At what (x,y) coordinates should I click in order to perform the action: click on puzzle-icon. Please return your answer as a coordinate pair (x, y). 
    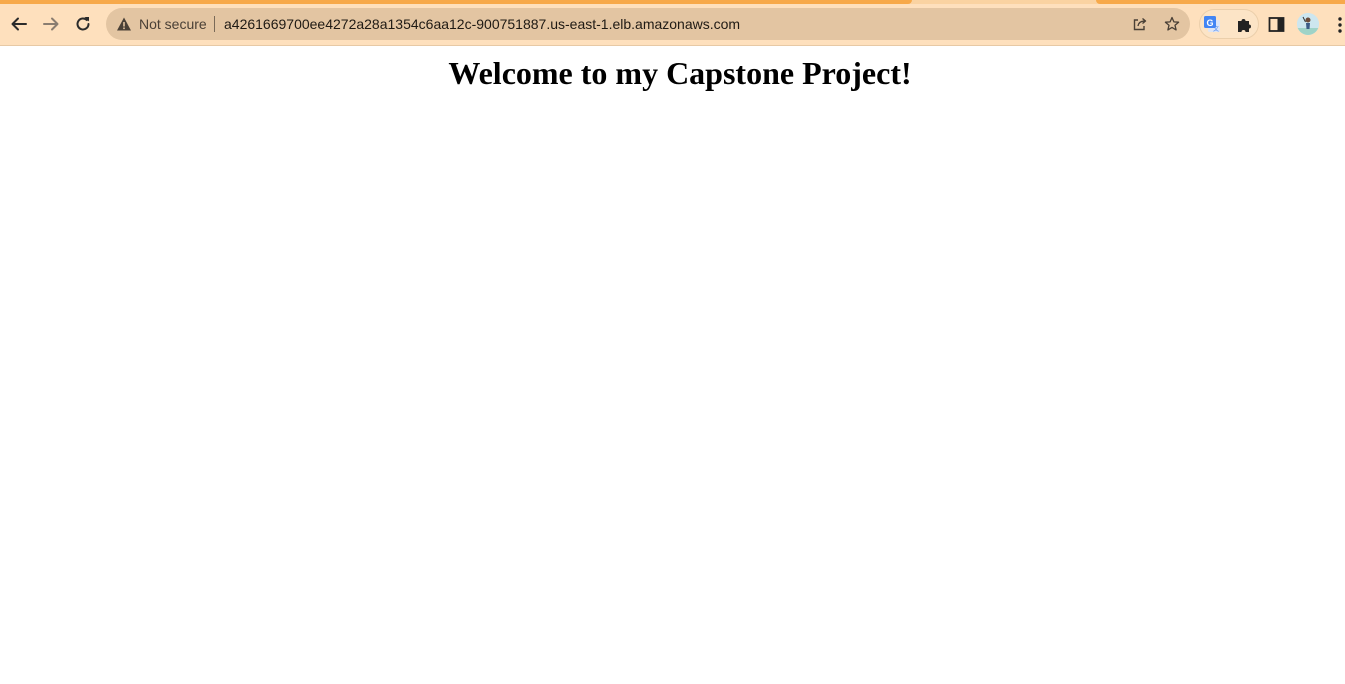
    Looking at the image, I should click on (1244, 24).